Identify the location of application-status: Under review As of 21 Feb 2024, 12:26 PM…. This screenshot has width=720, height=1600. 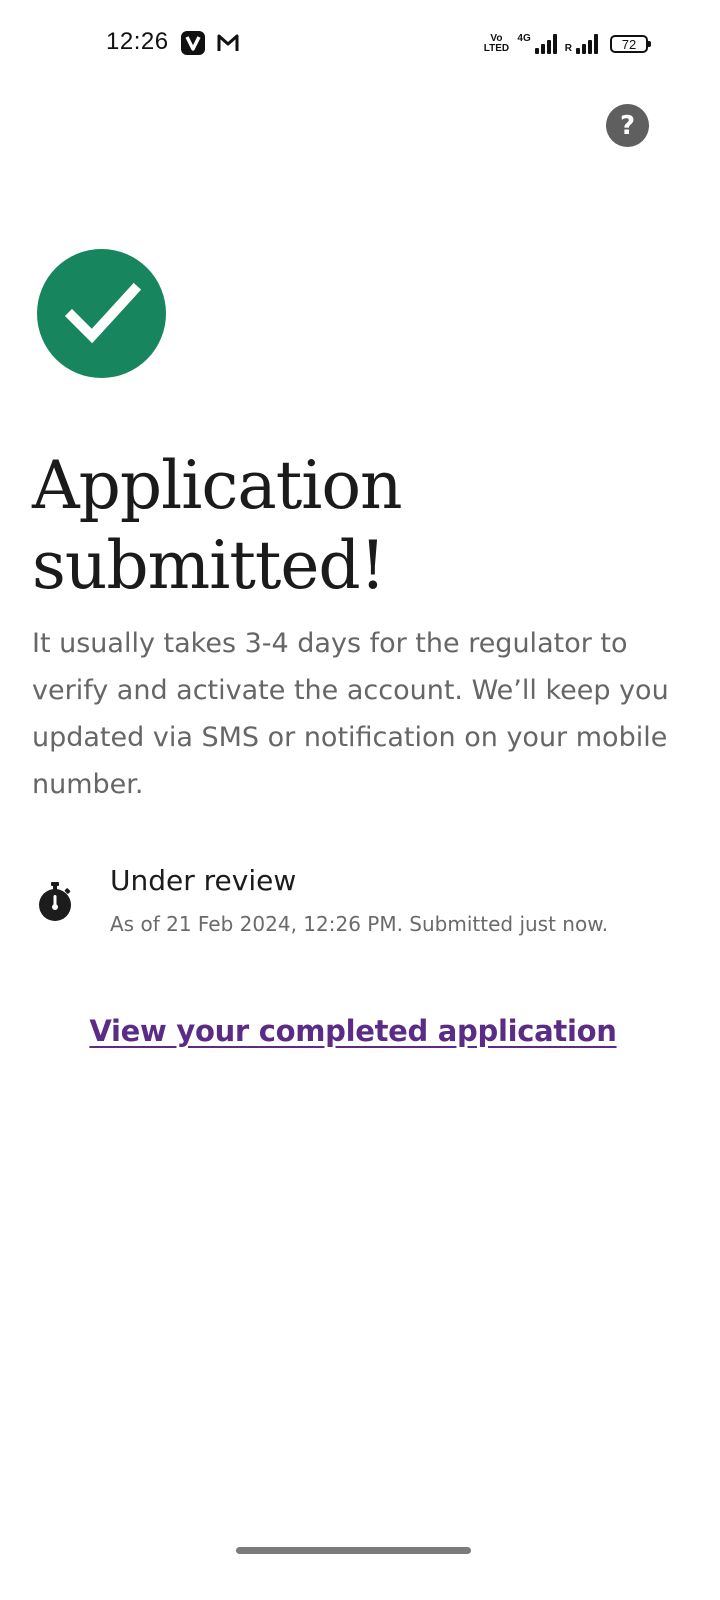
(366, 905).